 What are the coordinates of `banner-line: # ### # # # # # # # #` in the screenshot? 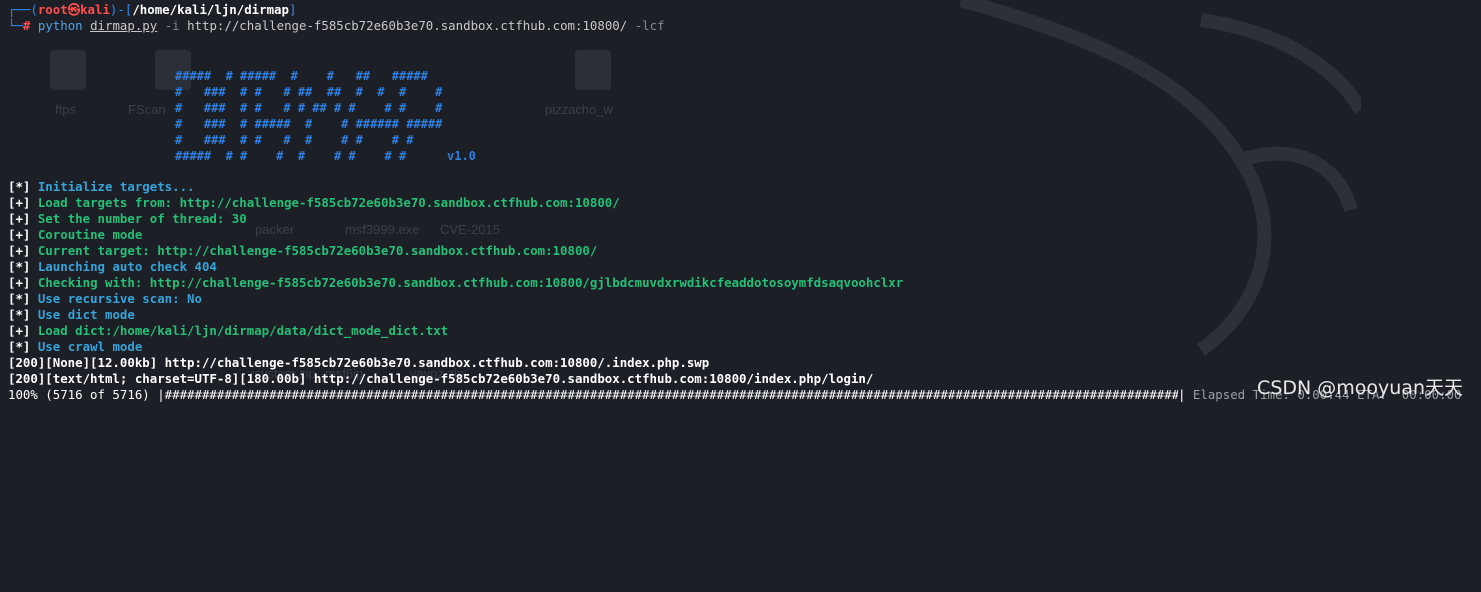 It's located at (294, 140).